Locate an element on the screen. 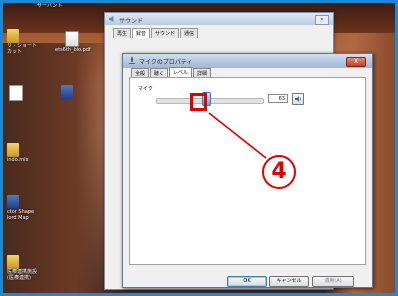 Image resolution: width=398 pixels, height=296 pixels. desktop-icon-shortcut-folder: リ - ショート カット is located at coordinates (28, 42).